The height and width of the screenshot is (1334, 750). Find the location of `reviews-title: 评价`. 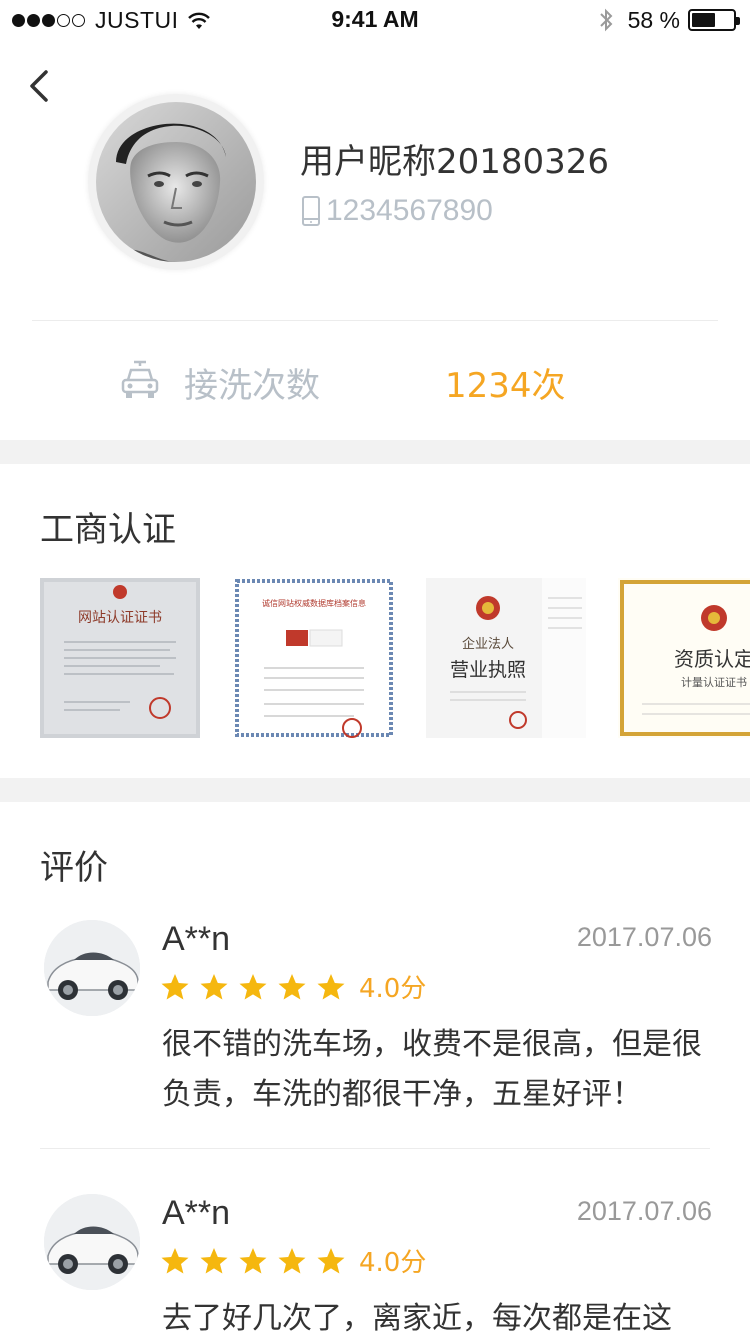

reviews-title: 评价 is located at coordinates (74, 868).